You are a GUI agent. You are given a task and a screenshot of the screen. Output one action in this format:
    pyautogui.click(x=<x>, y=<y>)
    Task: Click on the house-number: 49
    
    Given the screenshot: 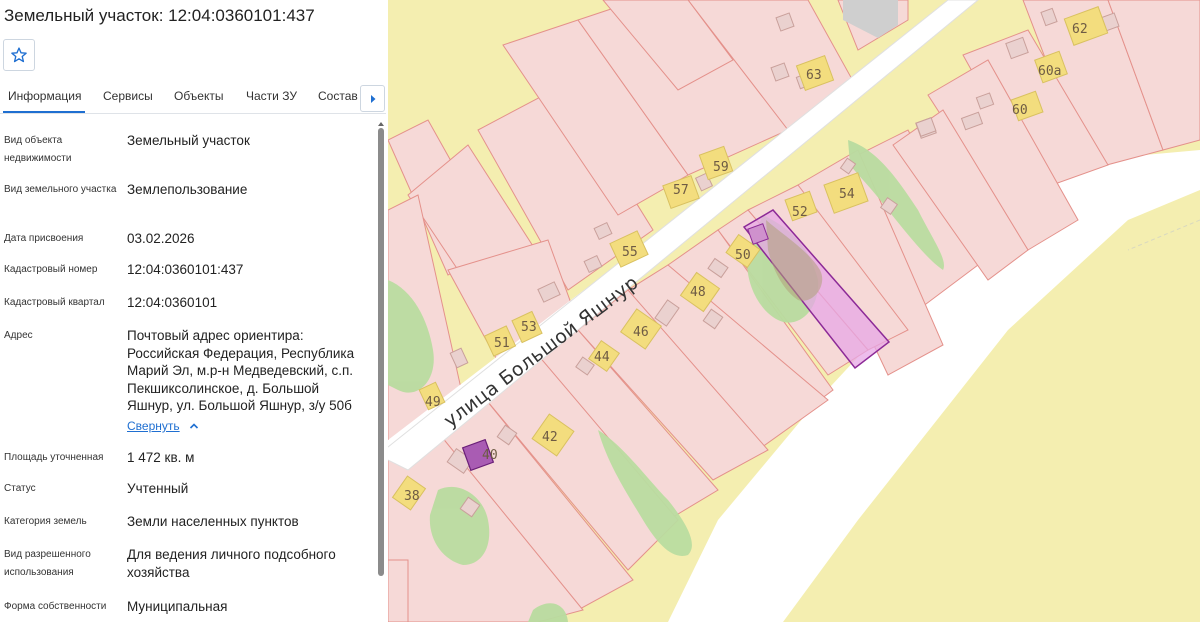 What is the action you would take?
    pyautogui.click(x=433, y=402)
    